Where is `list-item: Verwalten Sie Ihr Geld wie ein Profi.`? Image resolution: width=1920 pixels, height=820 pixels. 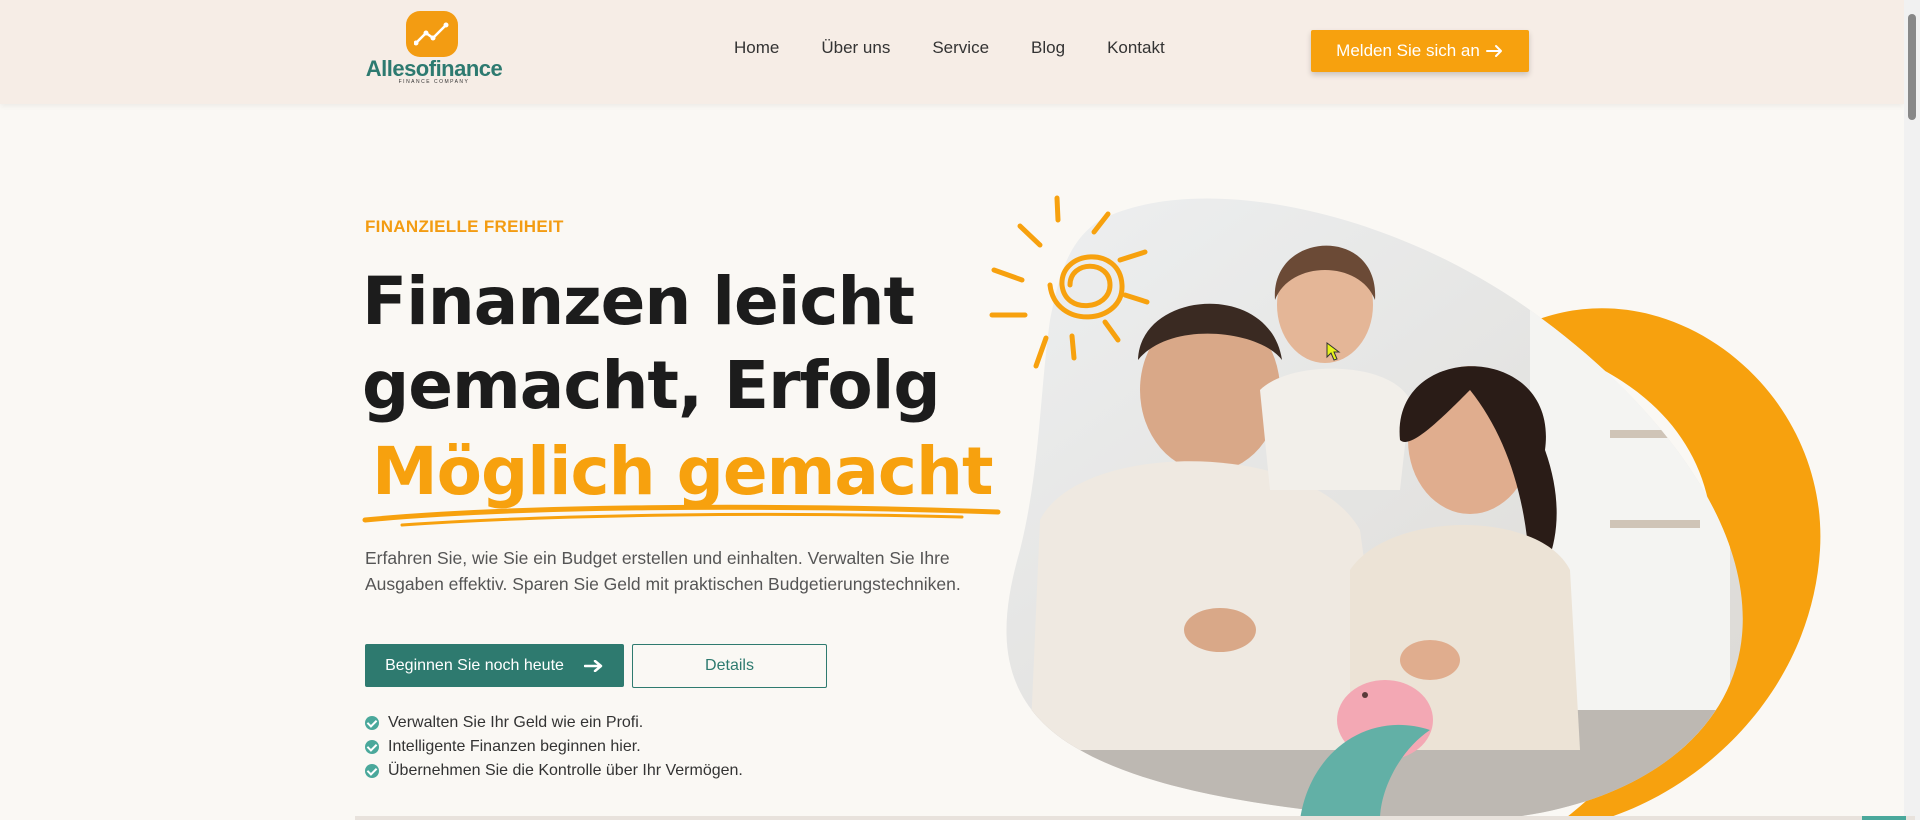
list-item: Verwalten Sie Ihr Geld wie ein Profi. is located at coordinates (554, 723).